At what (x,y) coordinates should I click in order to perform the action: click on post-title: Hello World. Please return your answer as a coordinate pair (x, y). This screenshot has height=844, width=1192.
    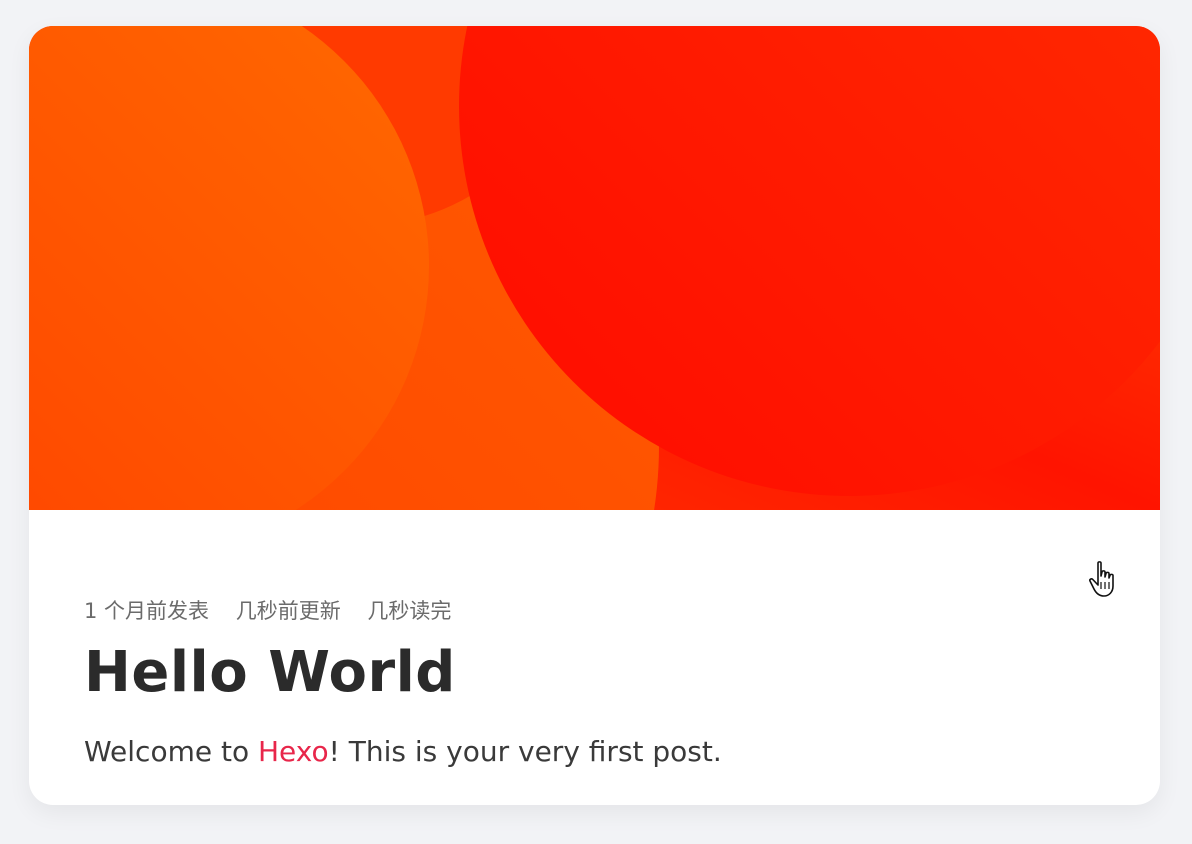
    Looking at the image, I should click on (270, 672).